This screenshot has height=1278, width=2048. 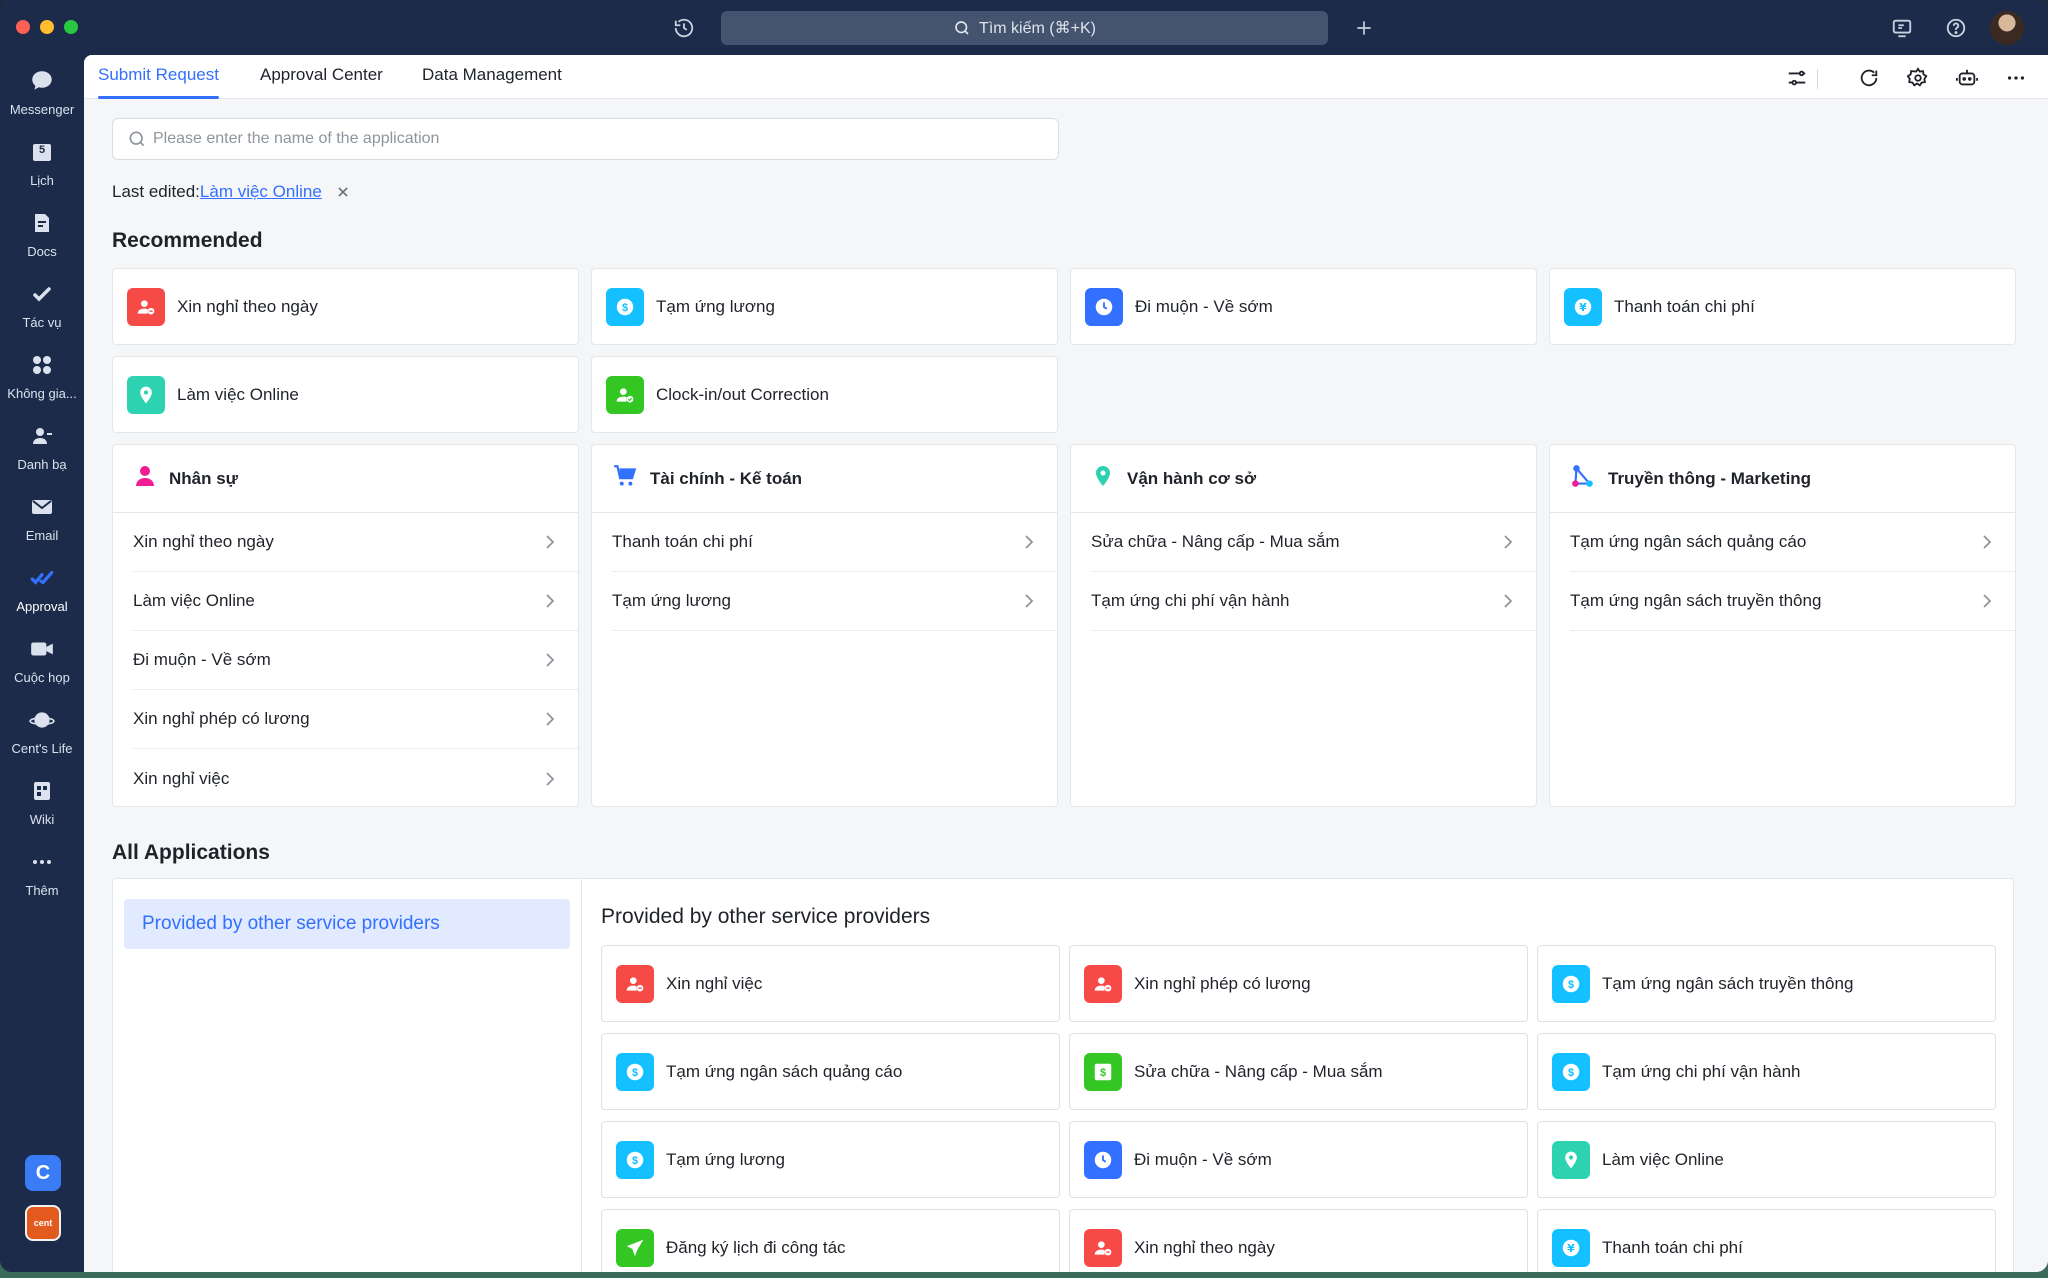 What do you see at coordinates (347, 924) in the screenshot?
I see `provider-item: Provided by other service providers` at bounding box center [347, 924].